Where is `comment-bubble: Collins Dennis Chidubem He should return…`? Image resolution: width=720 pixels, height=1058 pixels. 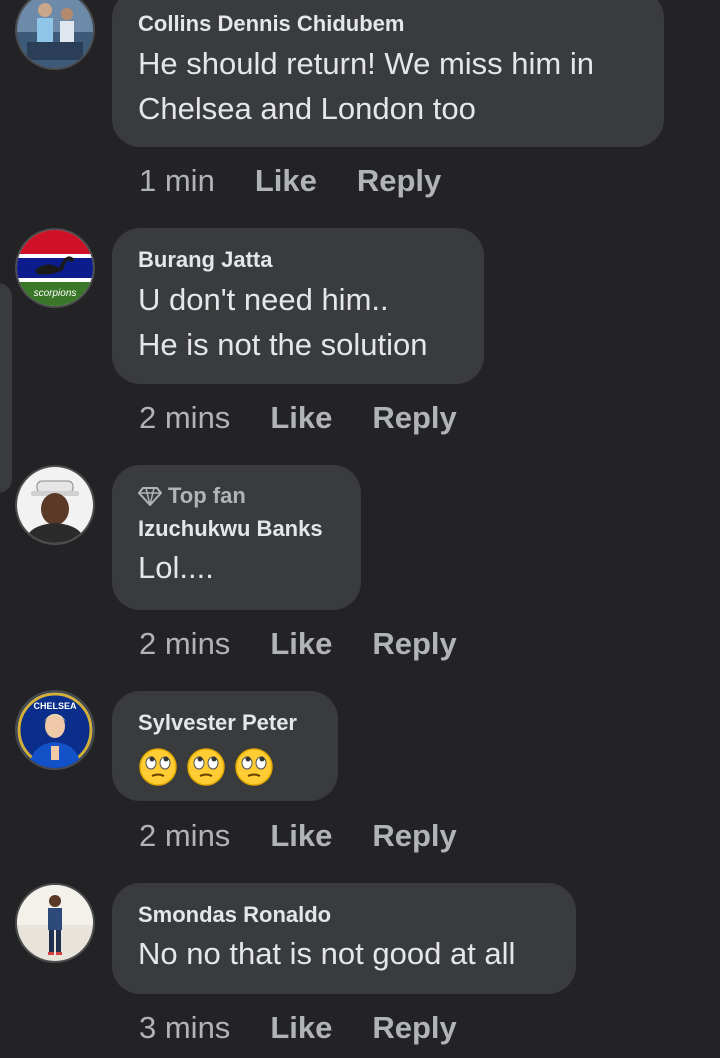
comment-bubble: Collins Dennis Chidubem He should return… is located at coordinates (388, 73).